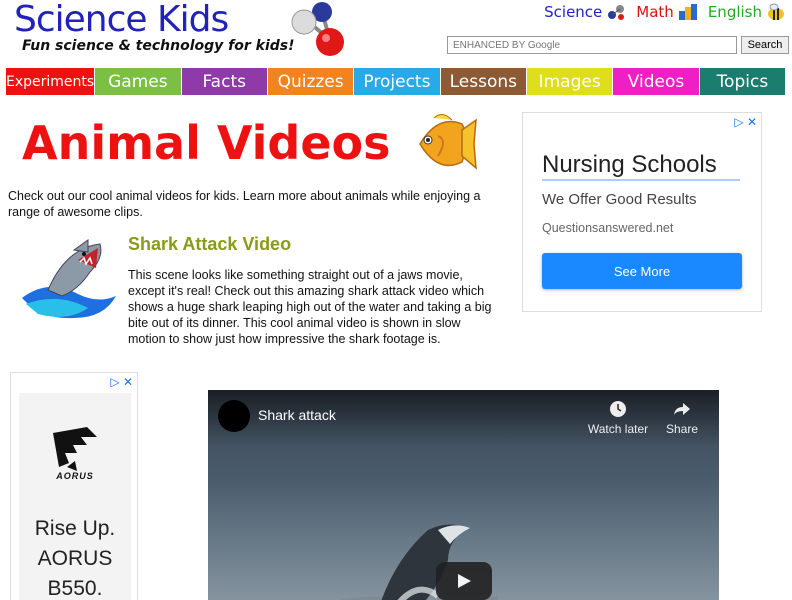 The height and width of the screenshot is (600, 792). Describe the element at coordinates (682, 409) in the screenshot. I see `share-icon` at that location.